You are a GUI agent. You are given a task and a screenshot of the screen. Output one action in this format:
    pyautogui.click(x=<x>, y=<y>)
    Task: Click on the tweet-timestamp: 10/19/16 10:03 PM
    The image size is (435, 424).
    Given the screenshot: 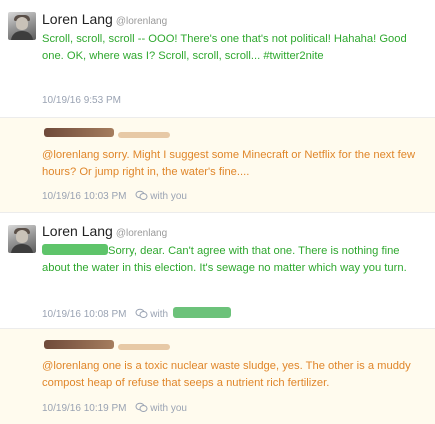 What is the action you would take?
    pyautogui.click(x=84, y=196)
    